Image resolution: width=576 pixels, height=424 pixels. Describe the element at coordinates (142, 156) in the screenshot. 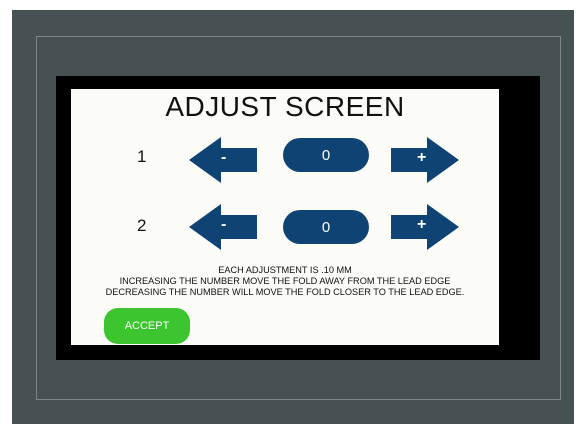

I see `row-1-label: 1` at that location.